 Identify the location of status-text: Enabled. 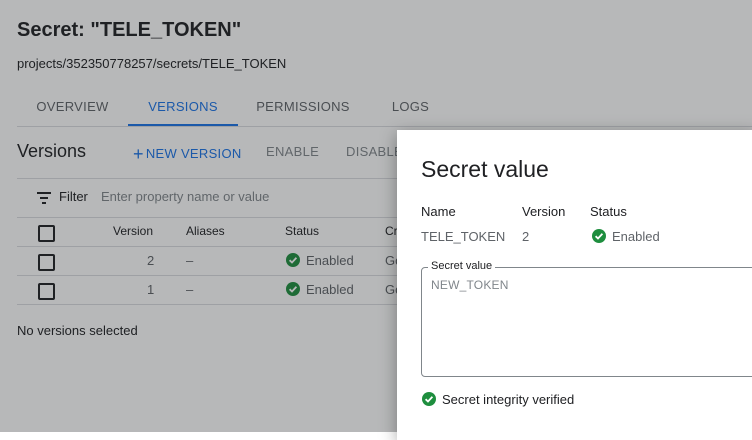
(636, 236).